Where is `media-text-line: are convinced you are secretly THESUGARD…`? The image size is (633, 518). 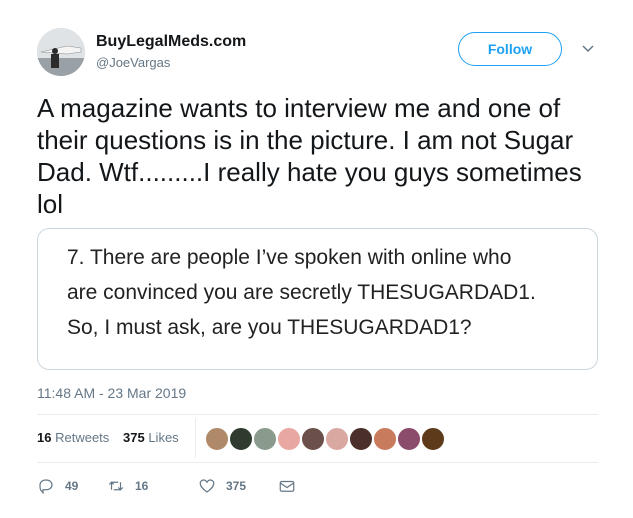 media-text-line: are convinced you are secretly THESUGARD… is located at coordinates (301, 292).